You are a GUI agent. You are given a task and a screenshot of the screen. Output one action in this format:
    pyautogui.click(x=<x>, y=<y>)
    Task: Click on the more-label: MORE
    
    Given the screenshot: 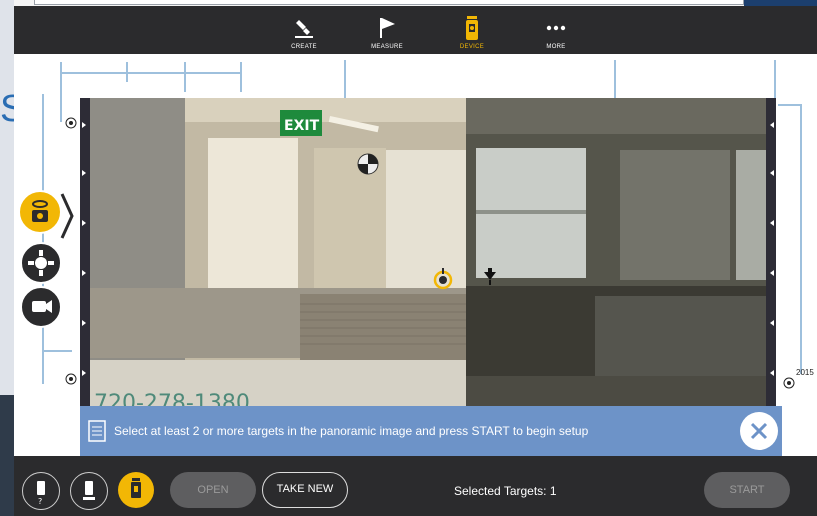 What is the action you would take?
    pyautogui.click(x=556, y=47)
    